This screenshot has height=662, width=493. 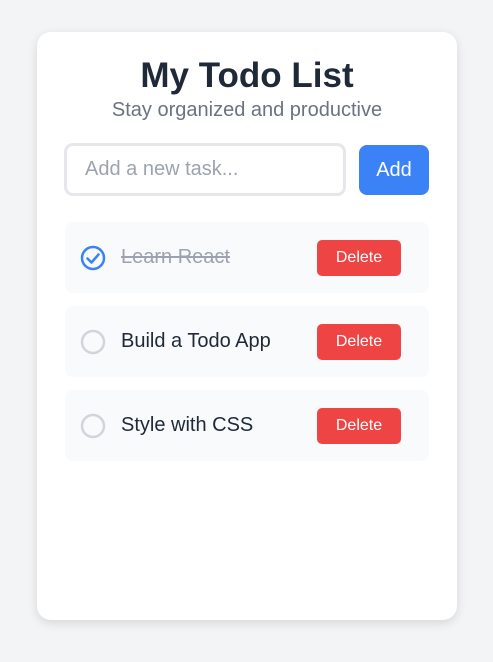 I want to click on todo-text: Learn React, so click(x=175, y=257).